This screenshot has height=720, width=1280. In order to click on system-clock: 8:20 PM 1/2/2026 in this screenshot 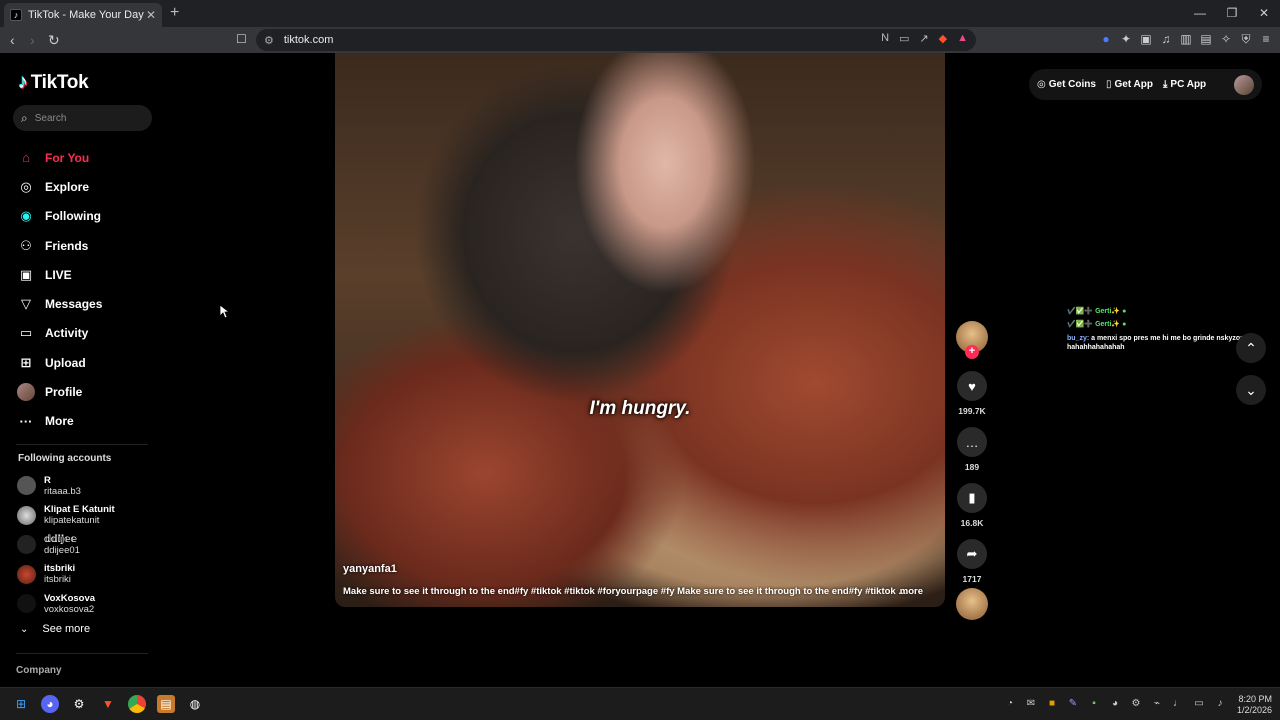, I will do `click(1252, 705)`.